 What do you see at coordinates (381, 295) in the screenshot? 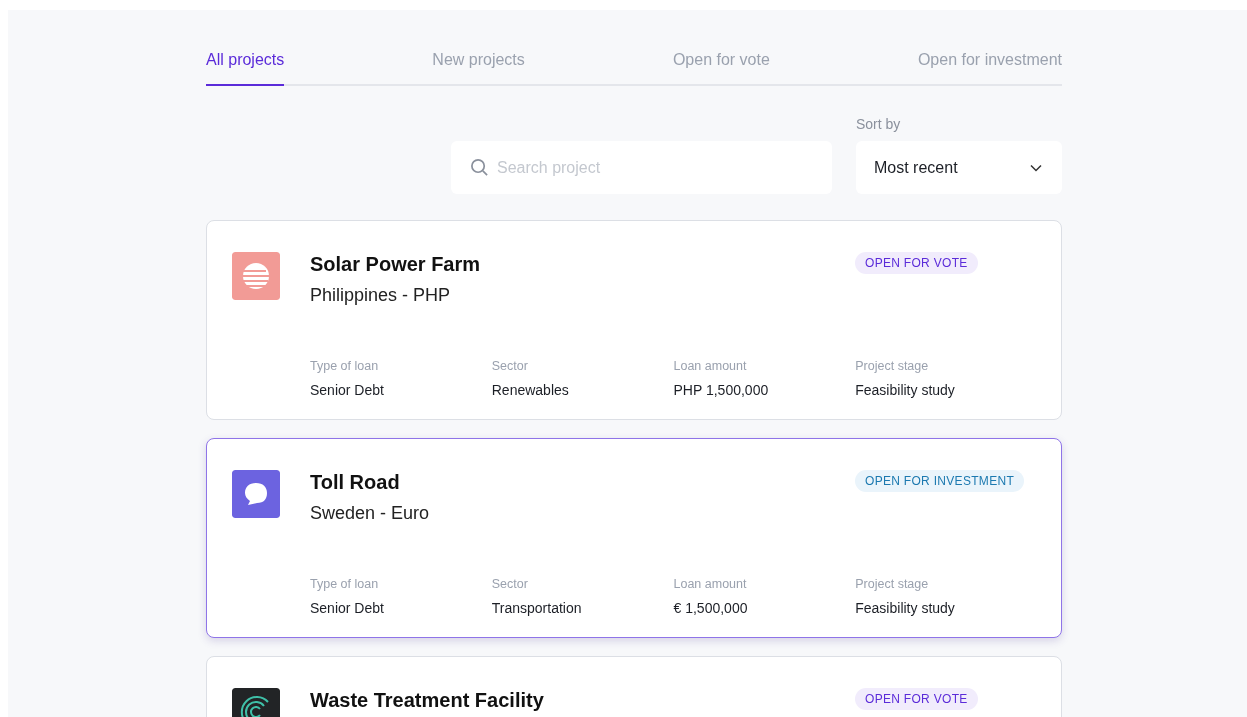
I see `project-location: Philippines - PHP` at bounding box center [381, 295].